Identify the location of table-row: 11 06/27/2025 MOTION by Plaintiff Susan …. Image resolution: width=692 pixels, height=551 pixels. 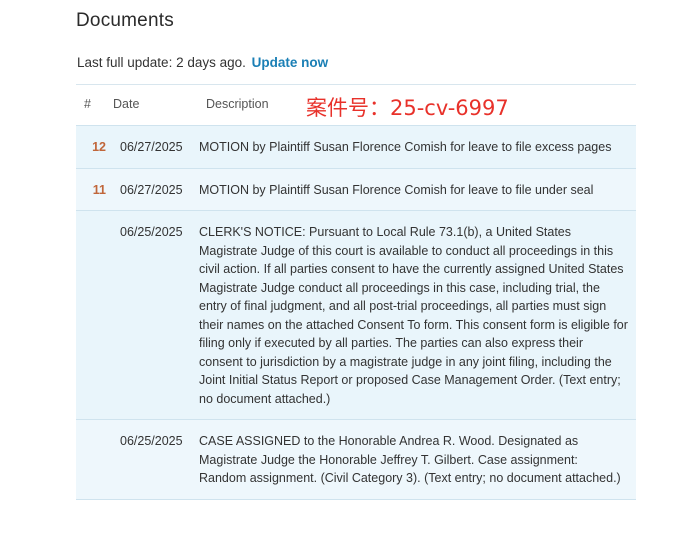
(356, 189).